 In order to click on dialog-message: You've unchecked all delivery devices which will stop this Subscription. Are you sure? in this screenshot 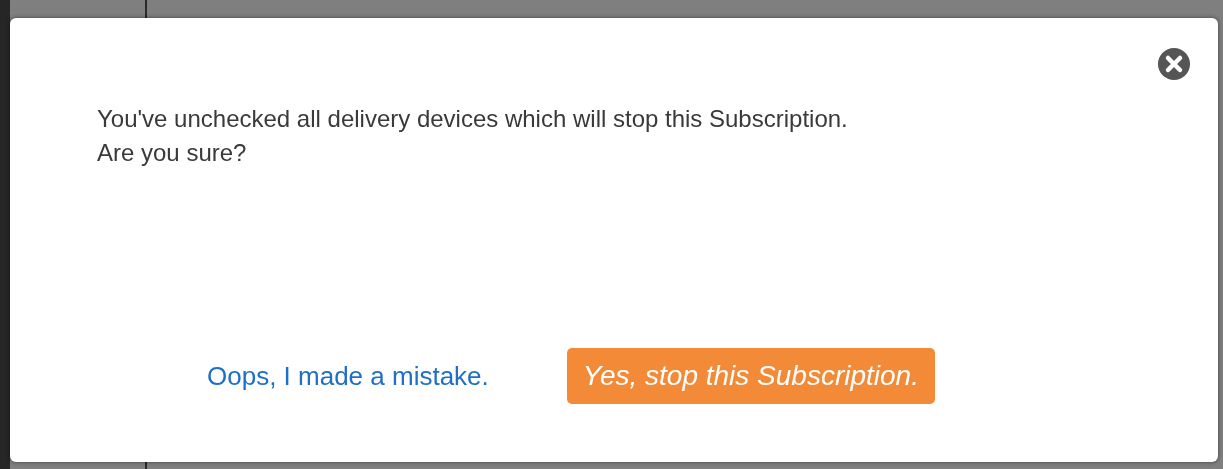, I will do `click(473, 136)`.